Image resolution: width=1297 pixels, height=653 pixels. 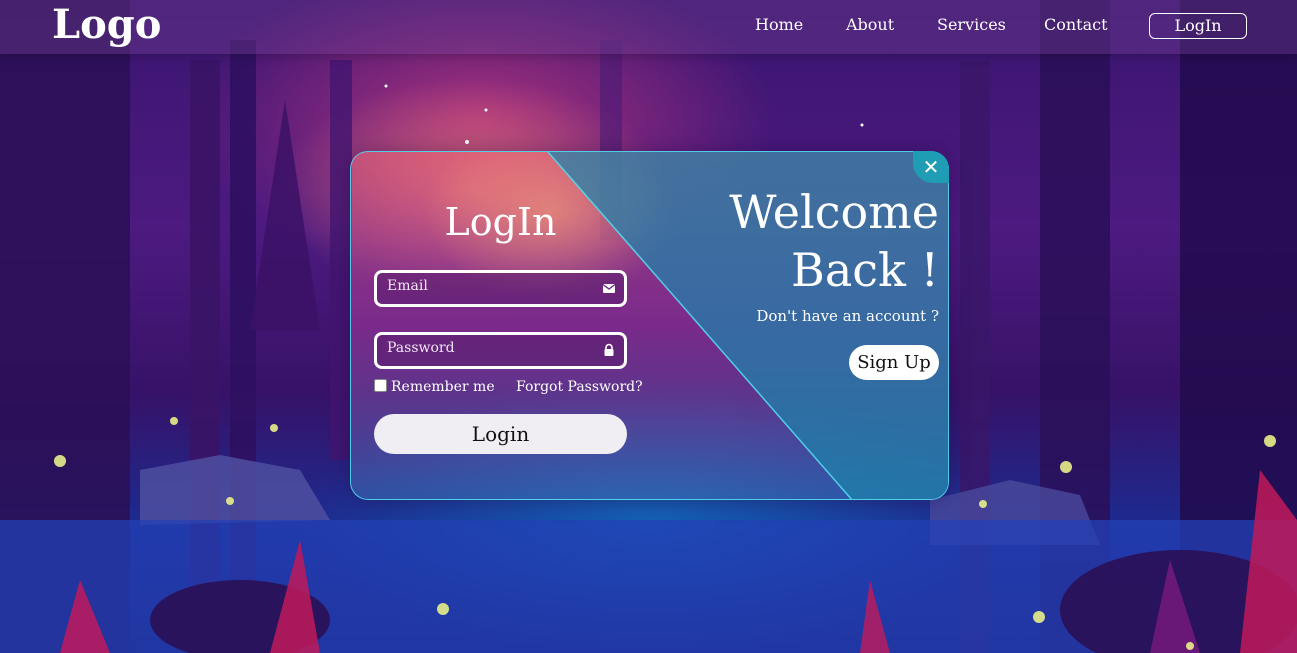 I want to click on close-icon: ✕, so click(x=931, y=167).